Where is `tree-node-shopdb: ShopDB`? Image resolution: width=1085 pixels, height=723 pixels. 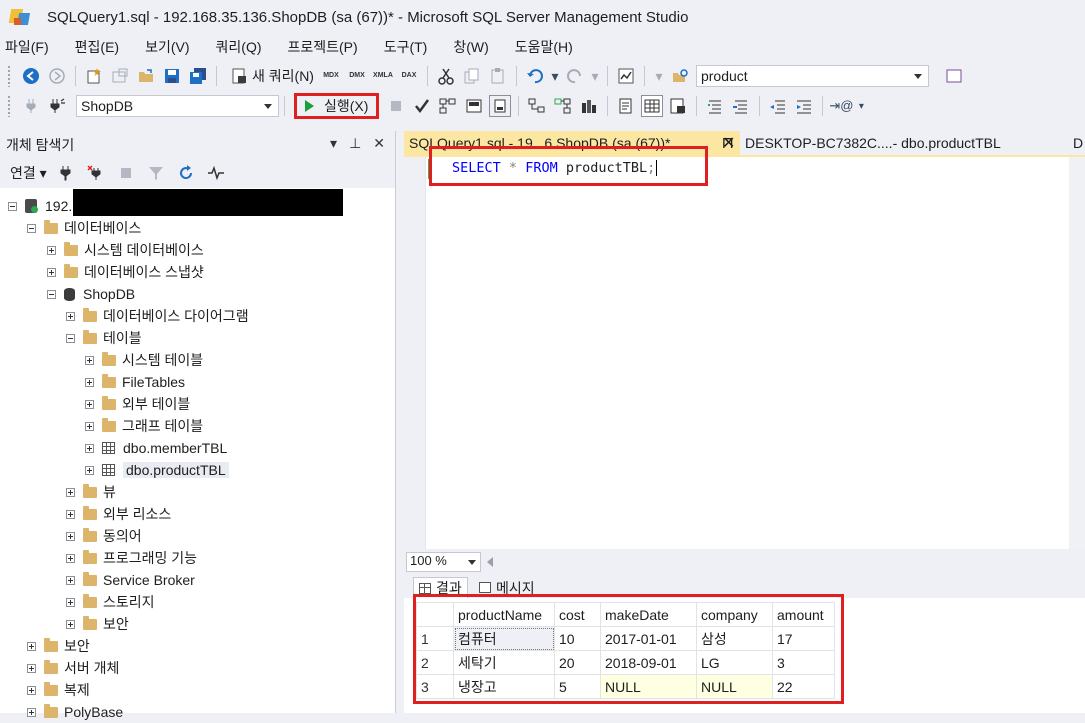
tree-node-shopdb: ShopDB is located at coordinates (91, 294).